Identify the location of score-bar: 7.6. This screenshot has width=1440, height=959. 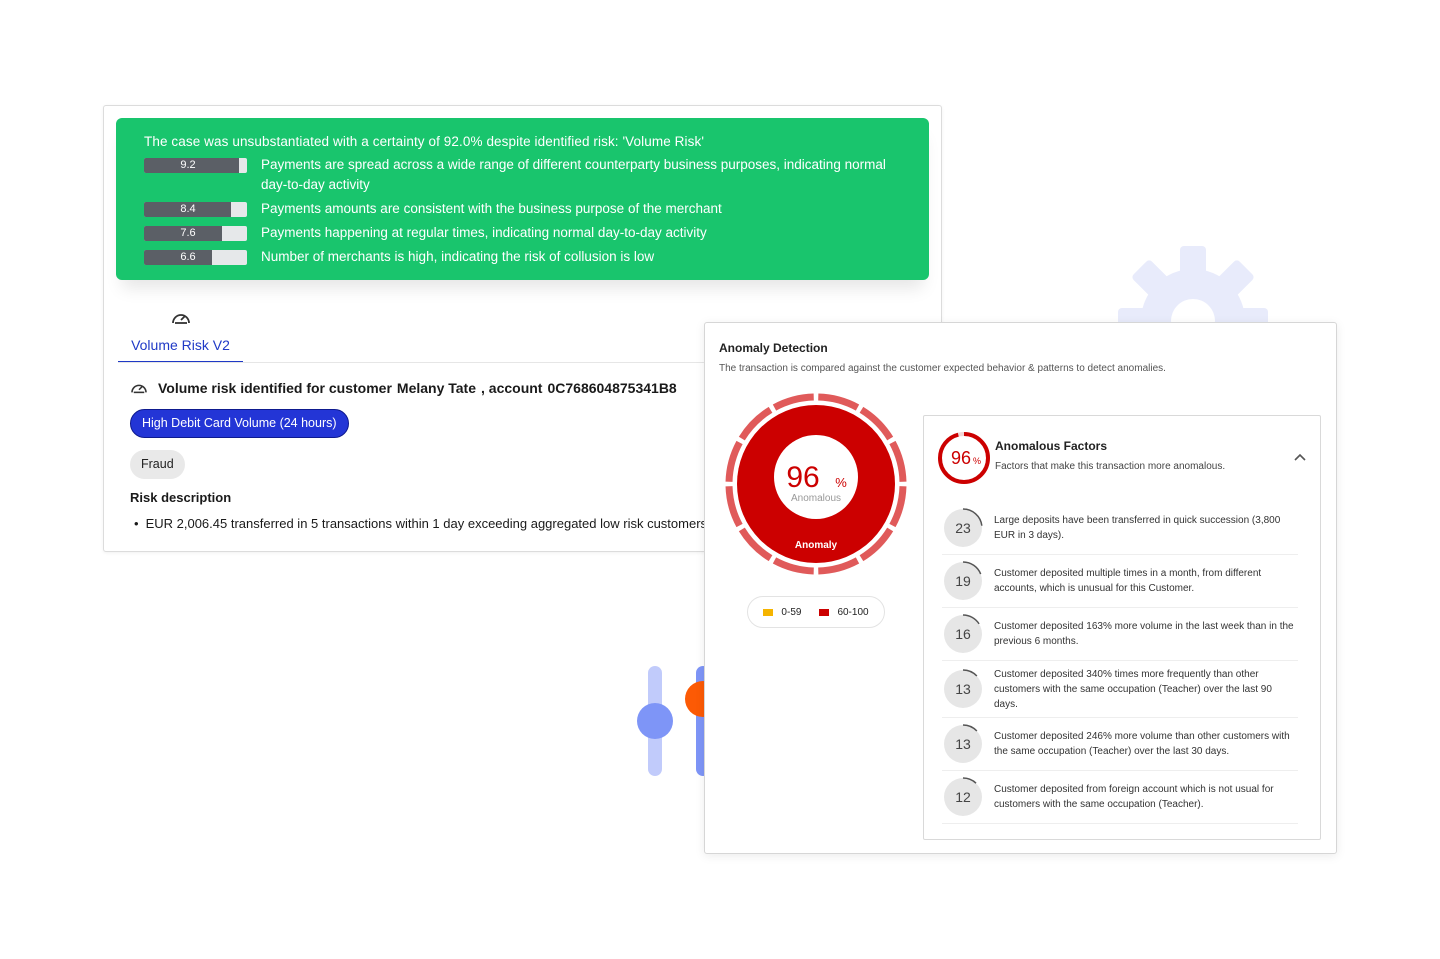
(195, 233).